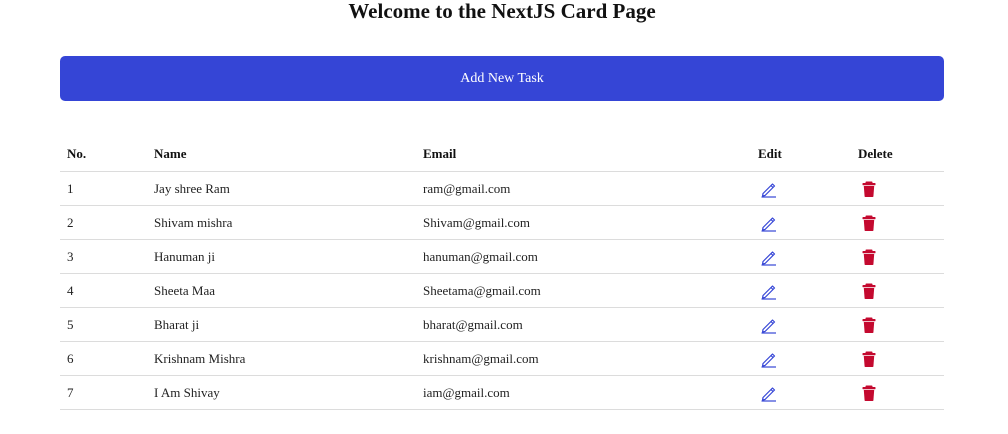  I want to click on table-row: 3 Hanuman ji hanuman@gmail.com, so click(502, 256).